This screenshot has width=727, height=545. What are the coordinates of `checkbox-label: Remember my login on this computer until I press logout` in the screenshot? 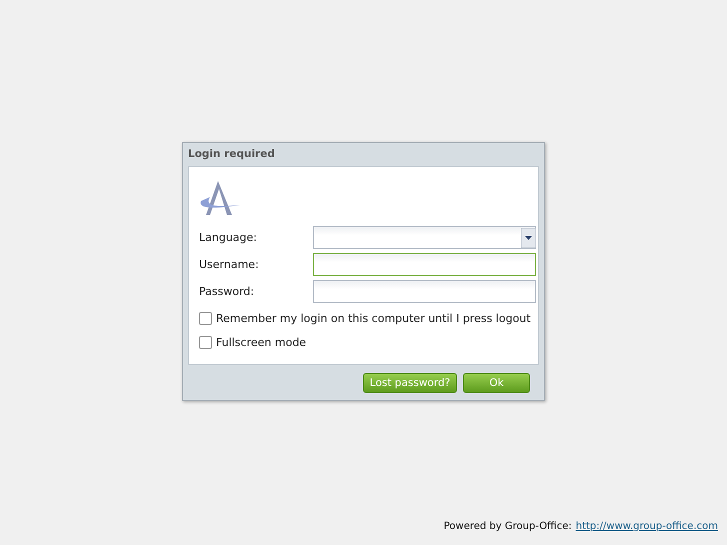 It's located at (373, 318).